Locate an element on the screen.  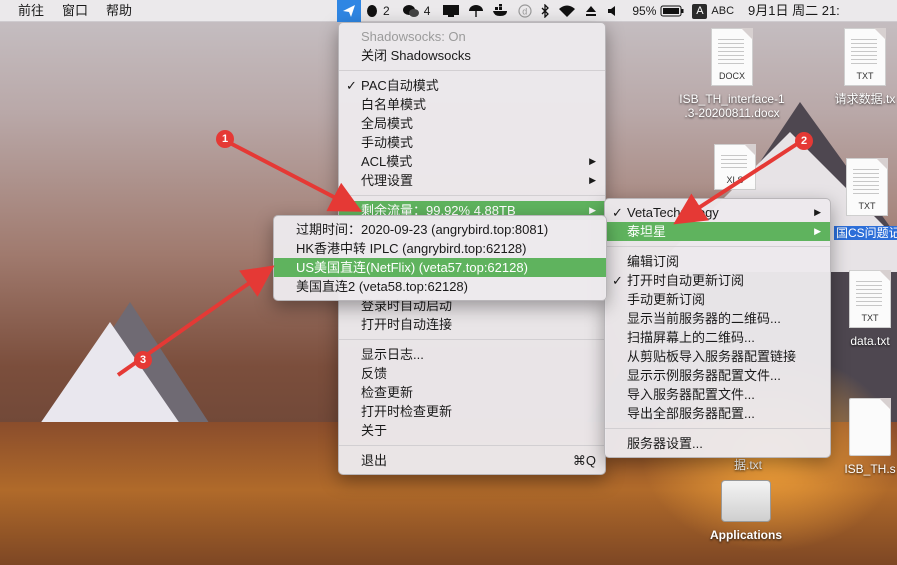
annotation-badge-2: 2 is located at coordinates (804, 141).